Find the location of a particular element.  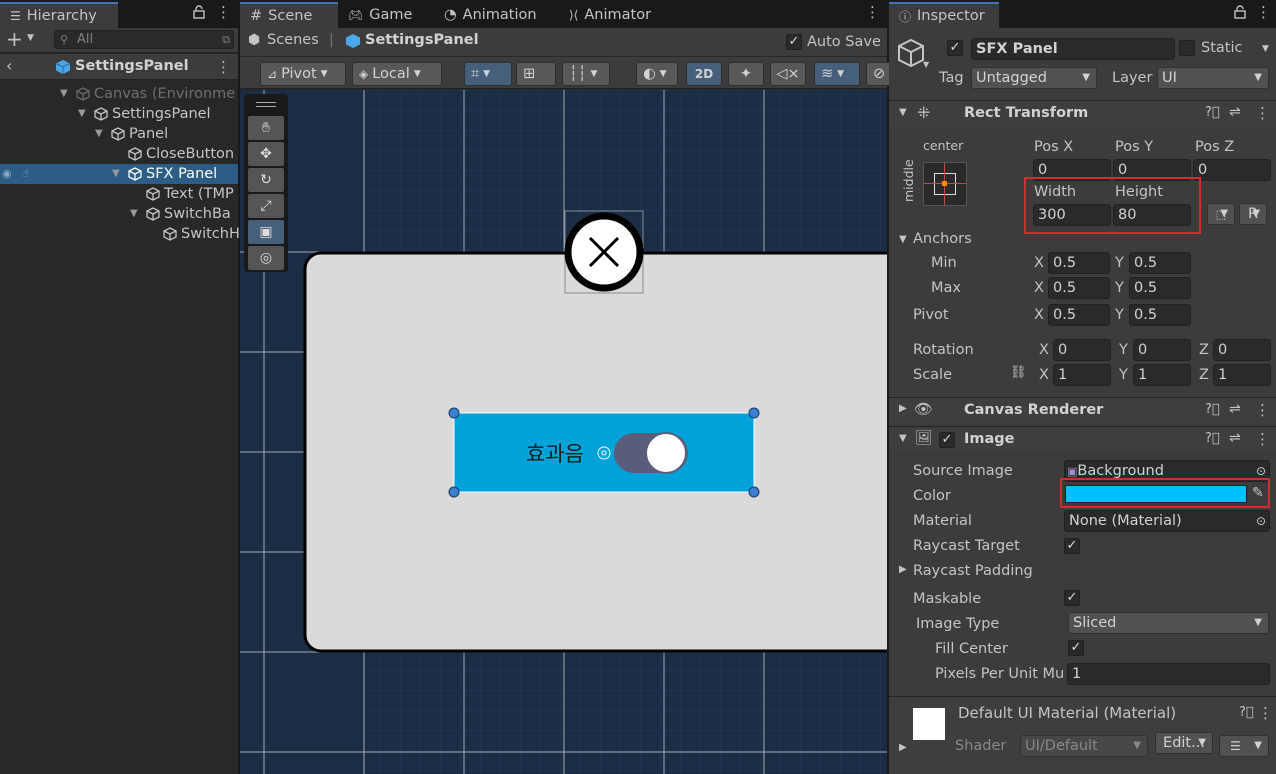

pivot-dropdown: ⊿ Pivot ▼ is located at coordinates (303, 74).